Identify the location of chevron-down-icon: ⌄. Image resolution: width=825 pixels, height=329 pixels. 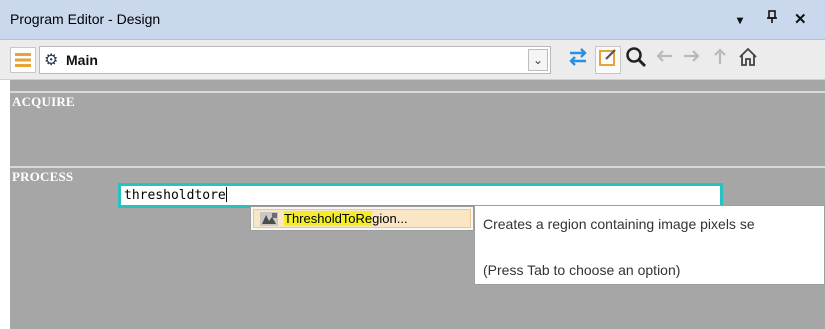
(538, 60).